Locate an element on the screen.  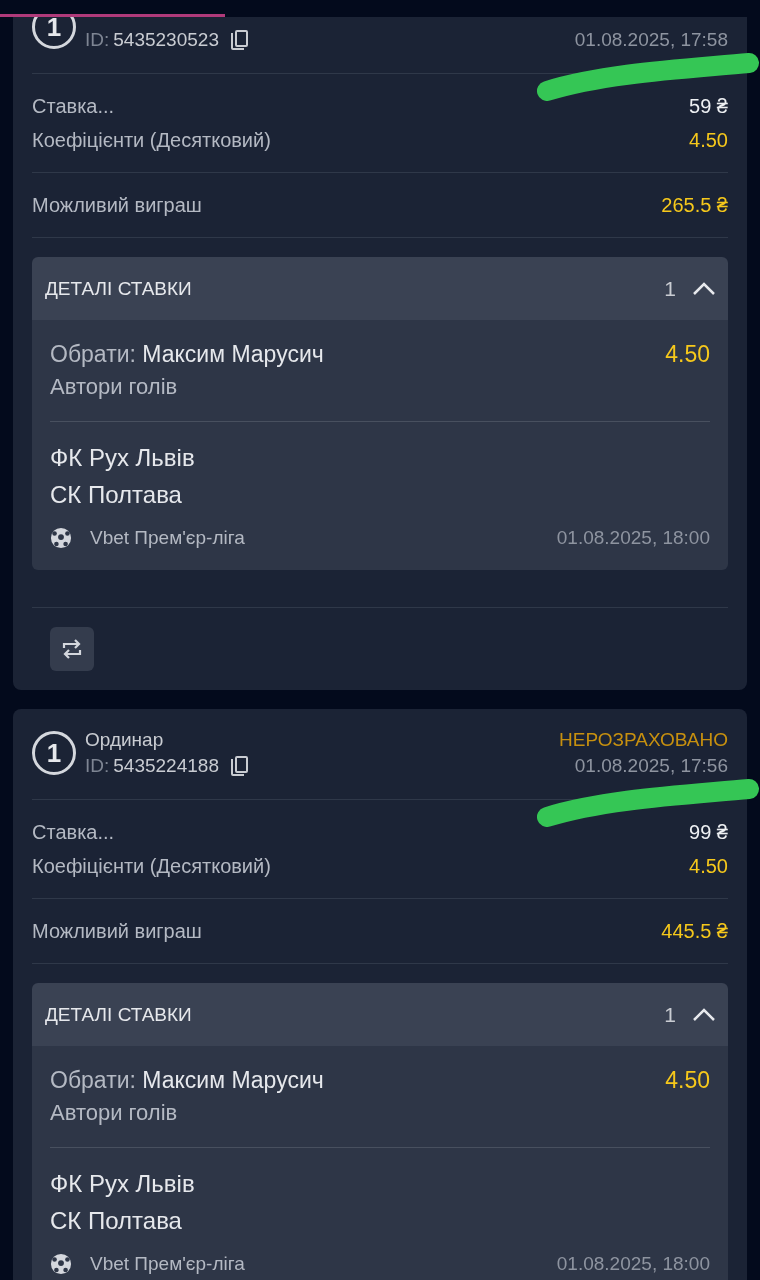
bet-id: 5435224188 is located at coordinates (166, 766).